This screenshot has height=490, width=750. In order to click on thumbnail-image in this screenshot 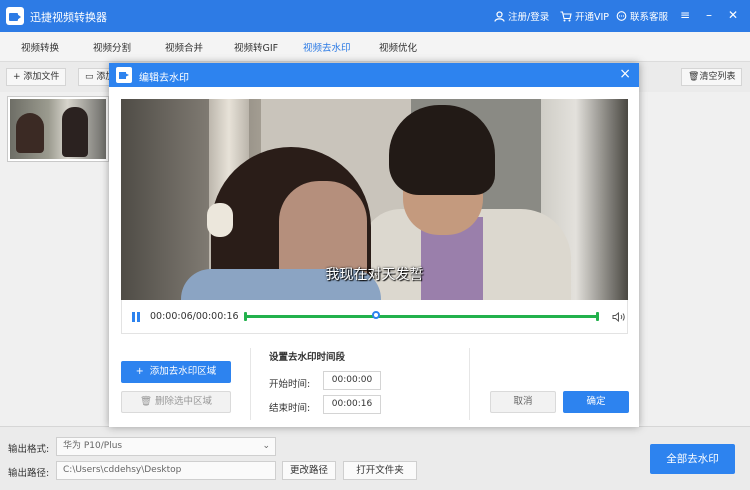, I will do `click(58, 129)`.